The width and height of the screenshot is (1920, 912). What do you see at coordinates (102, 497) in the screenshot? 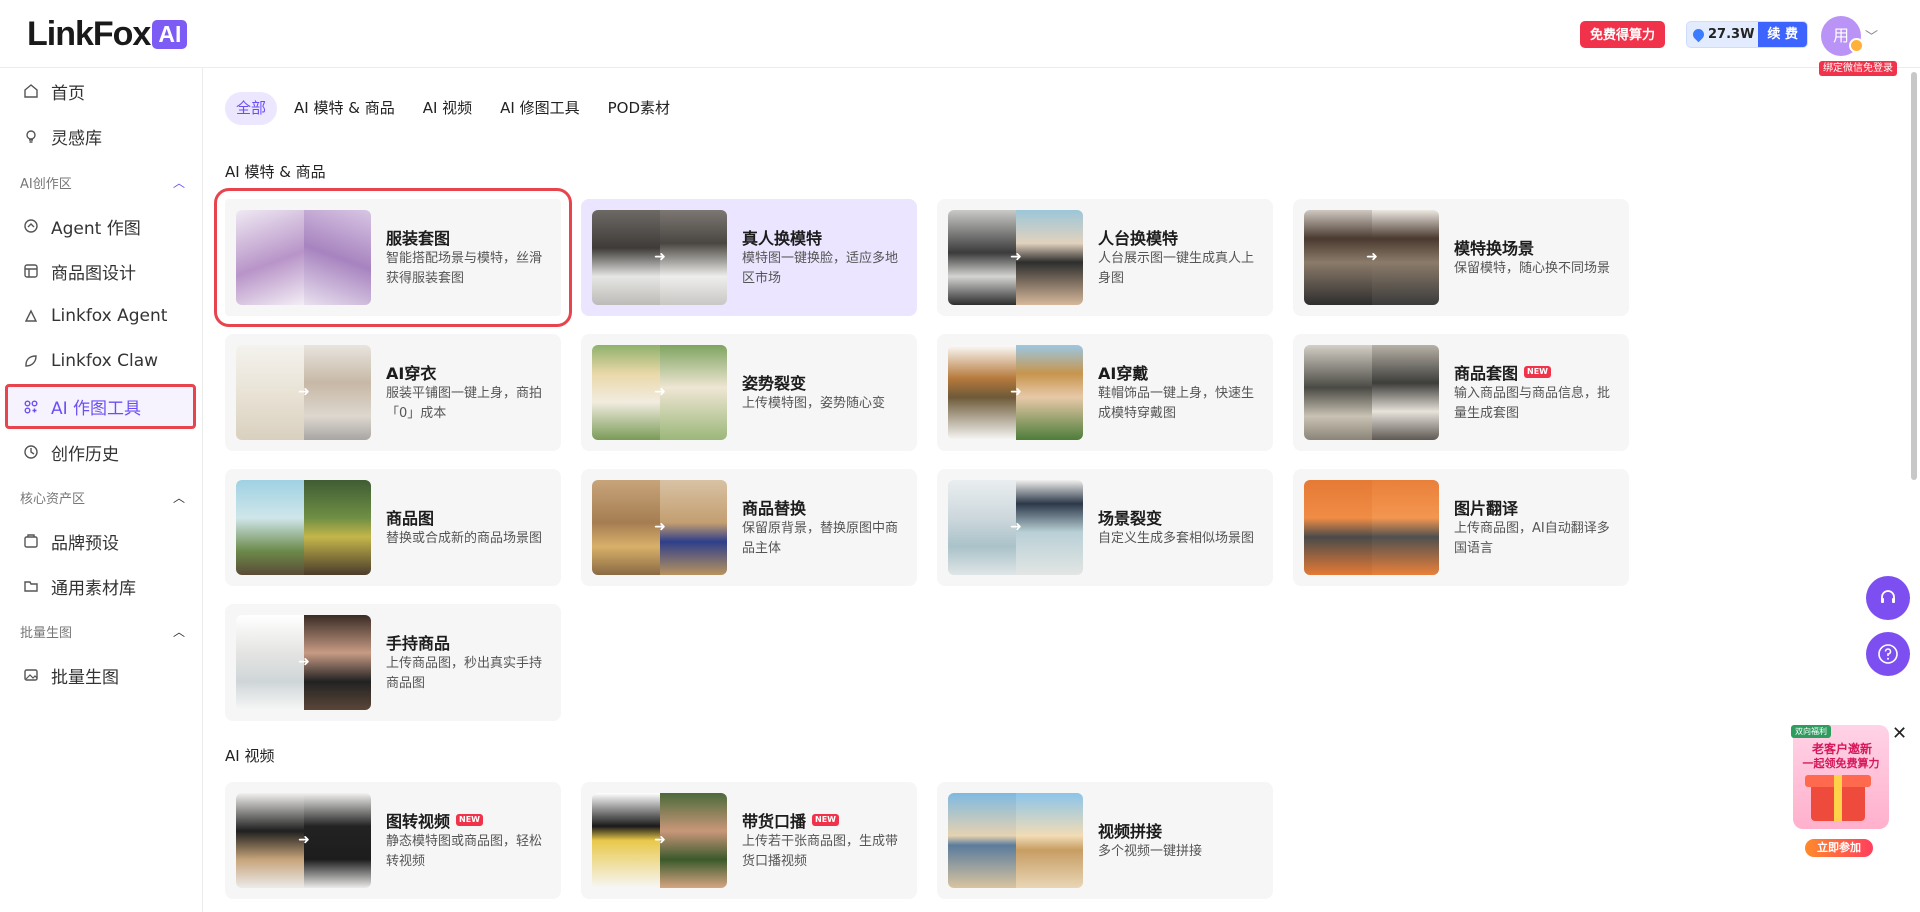
I see `section-core-assets: 核心资产区 ︿` at bounding box center [102, 497].